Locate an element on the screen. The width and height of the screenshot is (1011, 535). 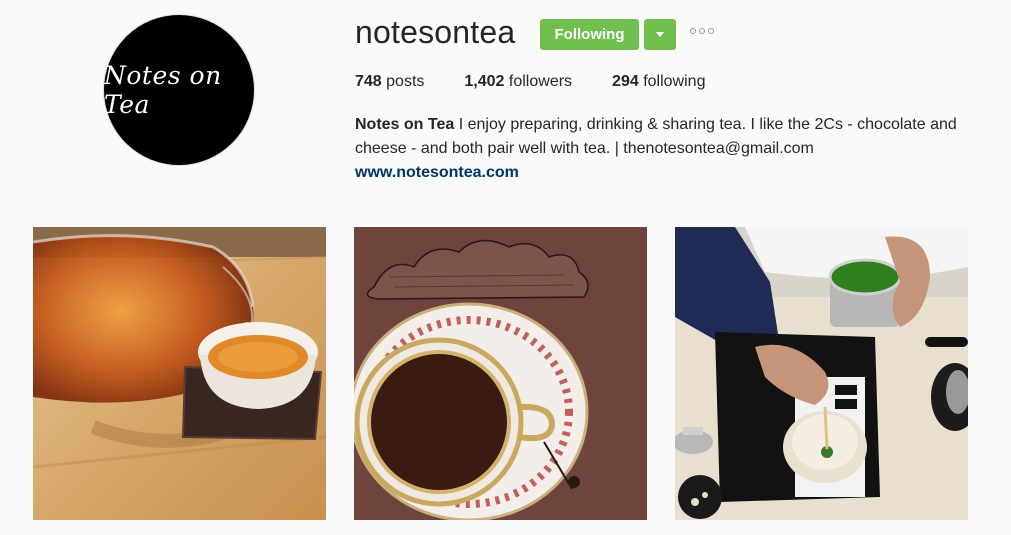
caret-down-icon is located at coordinates (660, 34).